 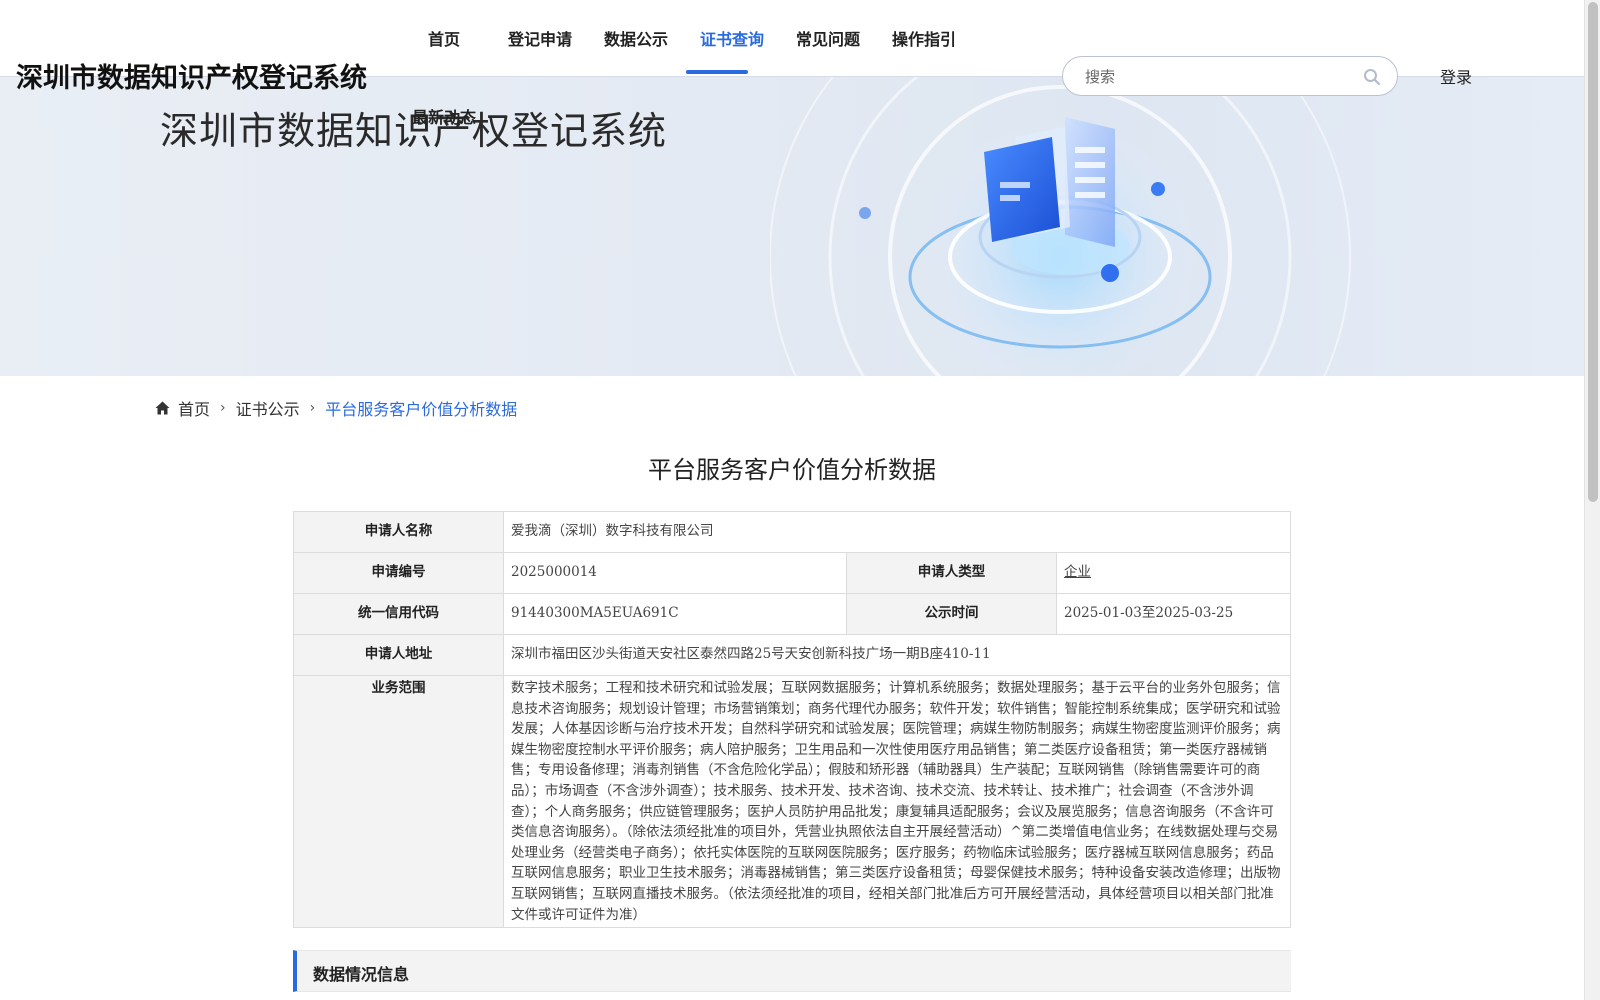 What do you see at coordinates (924, 38) in the screenshot?
I see `nav-guide: 操作指引` at bounding box center [924, 38].